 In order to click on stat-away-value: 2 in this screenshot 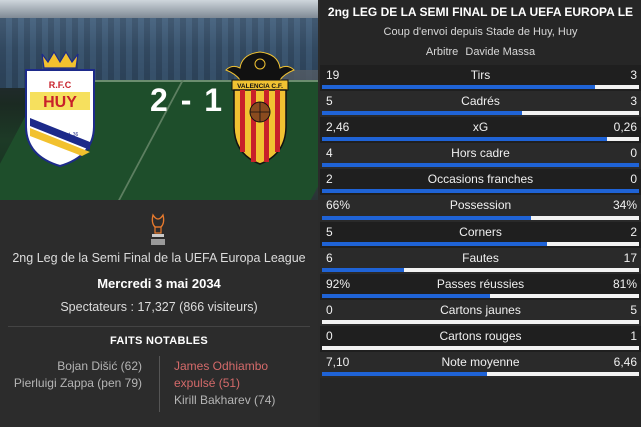, I will do `click(633, 231)`.